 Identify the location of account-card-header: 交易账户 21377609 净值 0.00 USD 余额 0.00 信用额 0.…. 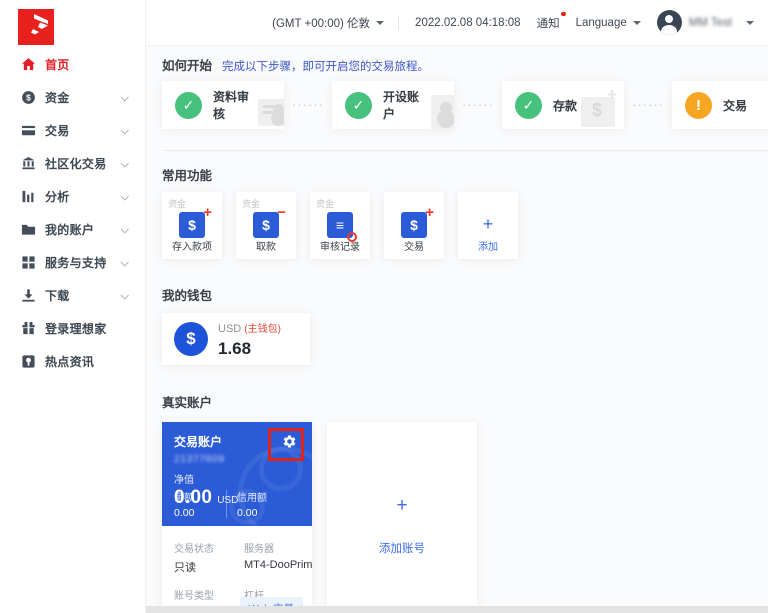
(237, 474).